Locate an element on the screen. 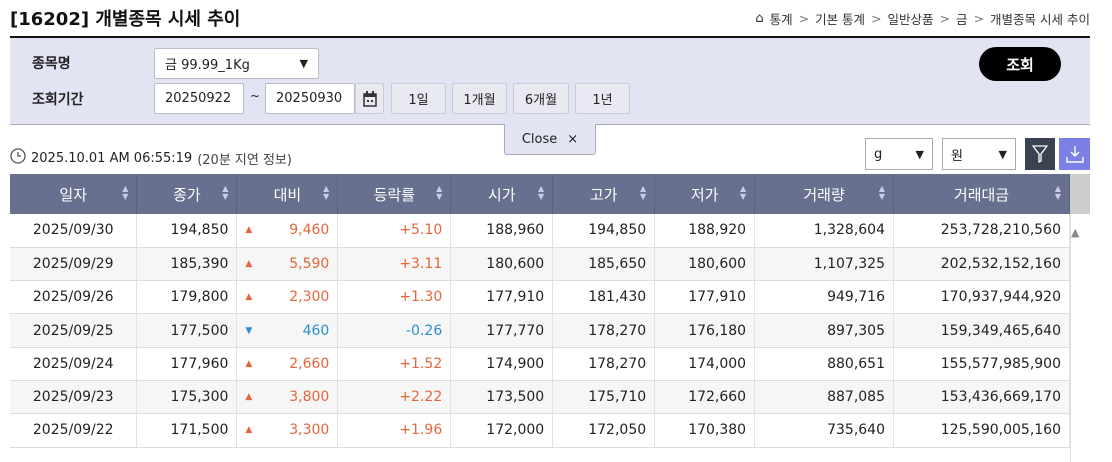 Image resolution: width=1112 pixels, height=462 pixels. low-cell: 177,910 is located at coordinates (705, 297).